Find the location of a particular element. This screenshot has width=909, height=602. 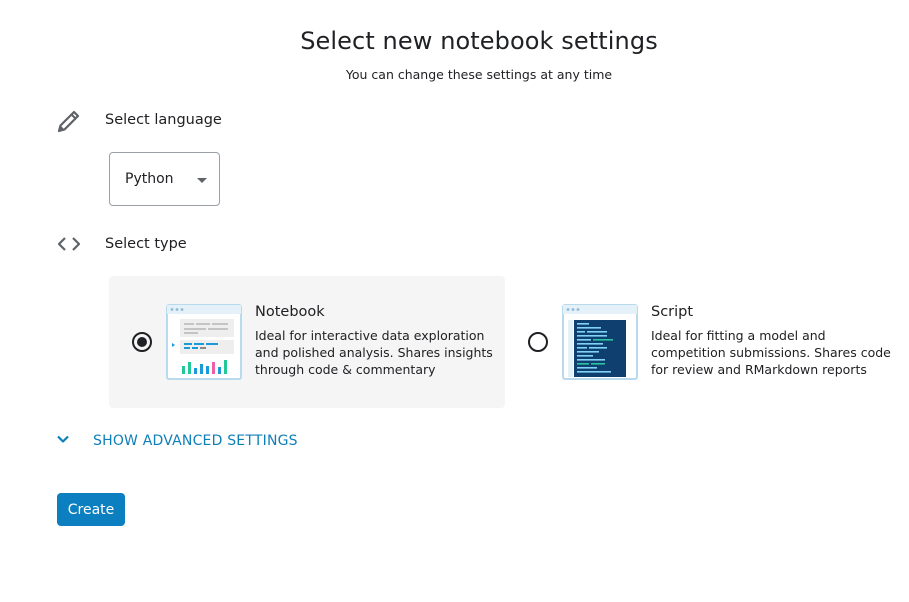

language-select-value: Python is located at coordinates (149, 179).